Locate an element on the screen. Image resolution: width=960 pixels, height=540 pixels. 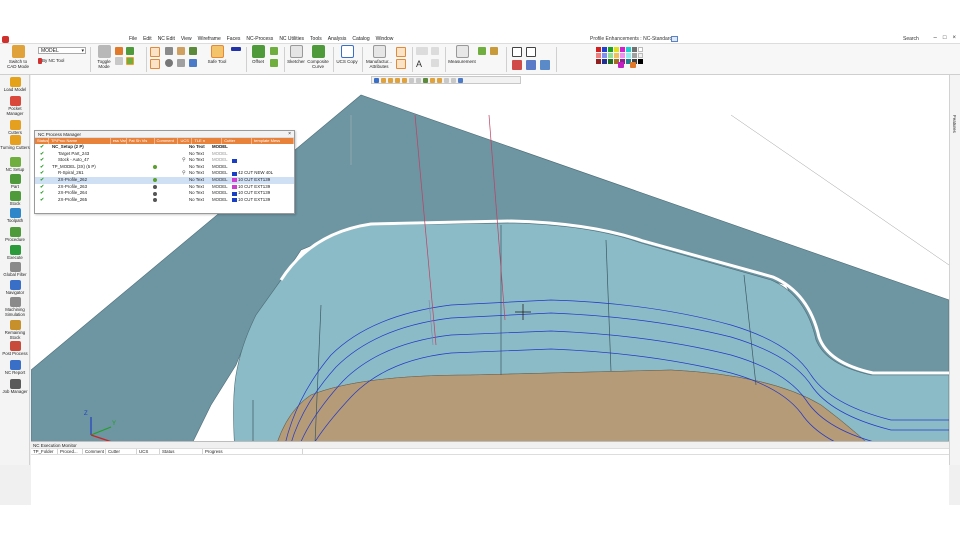
remaining-stock-button: Remaining Stock is located at coordinates (15, 330).